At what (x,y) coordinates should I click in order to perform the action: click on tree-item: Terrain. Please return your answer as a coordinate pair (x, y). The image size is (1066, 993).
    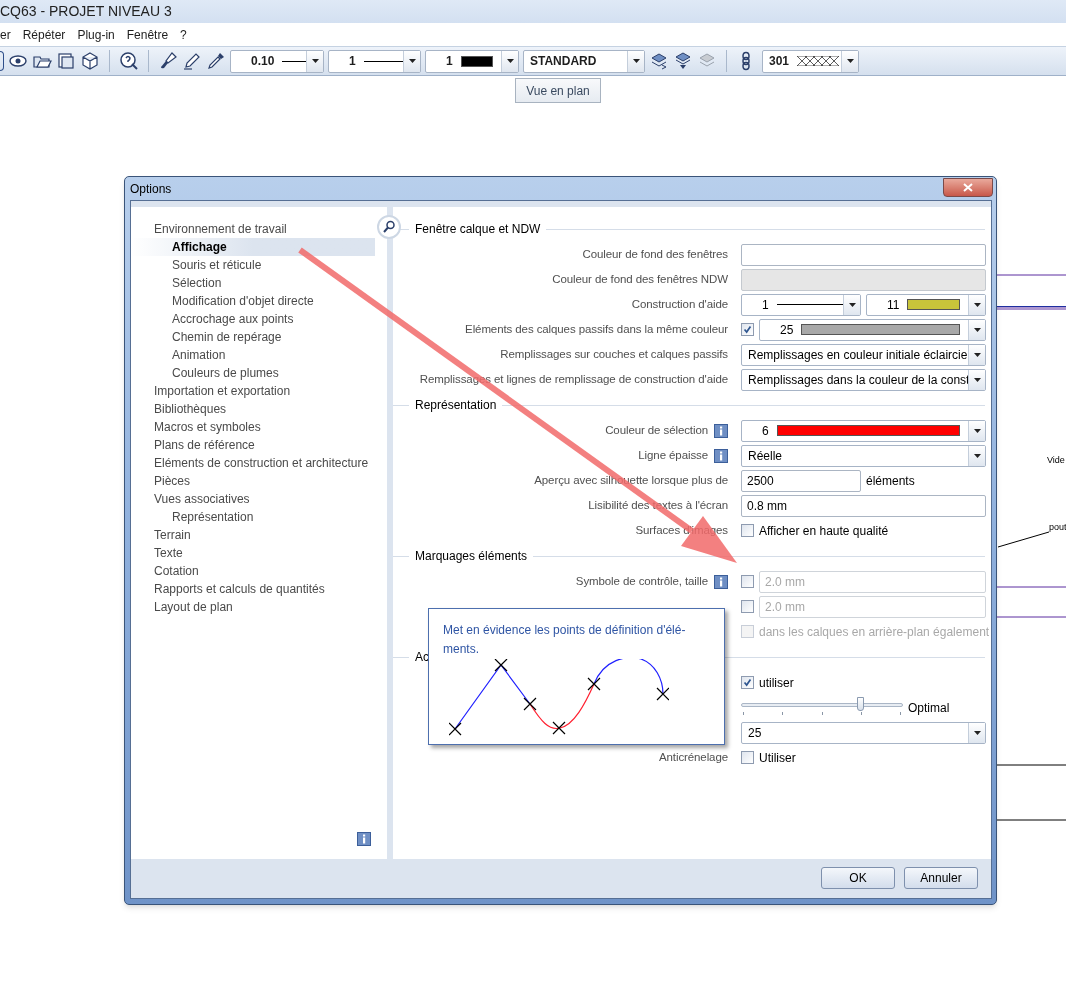
    Looking at the image, I should click on (253, 535).